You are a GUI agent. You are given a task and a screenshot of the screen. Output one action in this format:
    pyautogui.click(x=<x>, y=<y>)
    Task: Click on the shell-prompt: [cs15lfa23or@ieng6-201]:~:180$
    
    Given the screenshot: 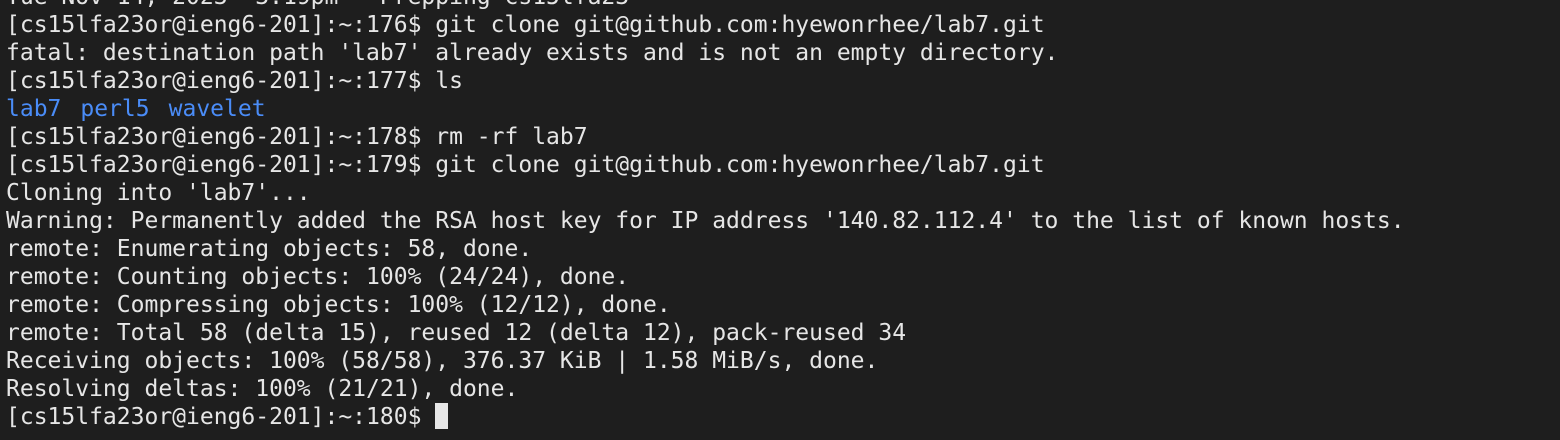 What is the action you would take?
    pyautogui.click(x=214, y=417)
    